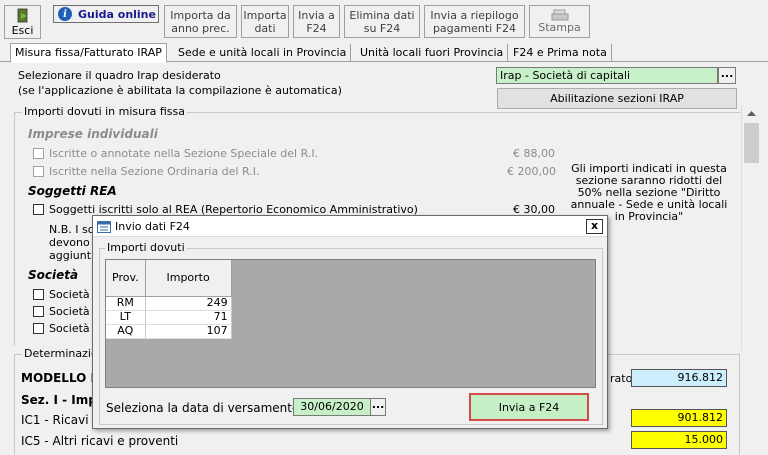 The height and width of the screenshot is (455, 768). Describe the element at coordinates (188, 317) in the screenshot. I see `cell-importo: 71` at that location.